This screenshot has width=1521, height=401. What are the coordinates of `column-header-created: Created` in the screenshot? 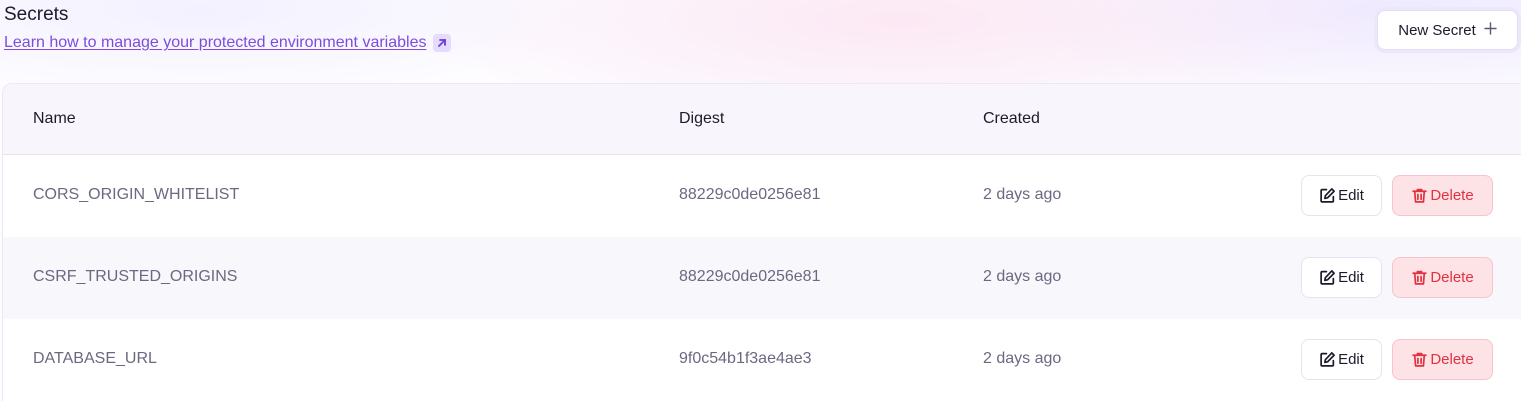 It's located at (1011, 118).